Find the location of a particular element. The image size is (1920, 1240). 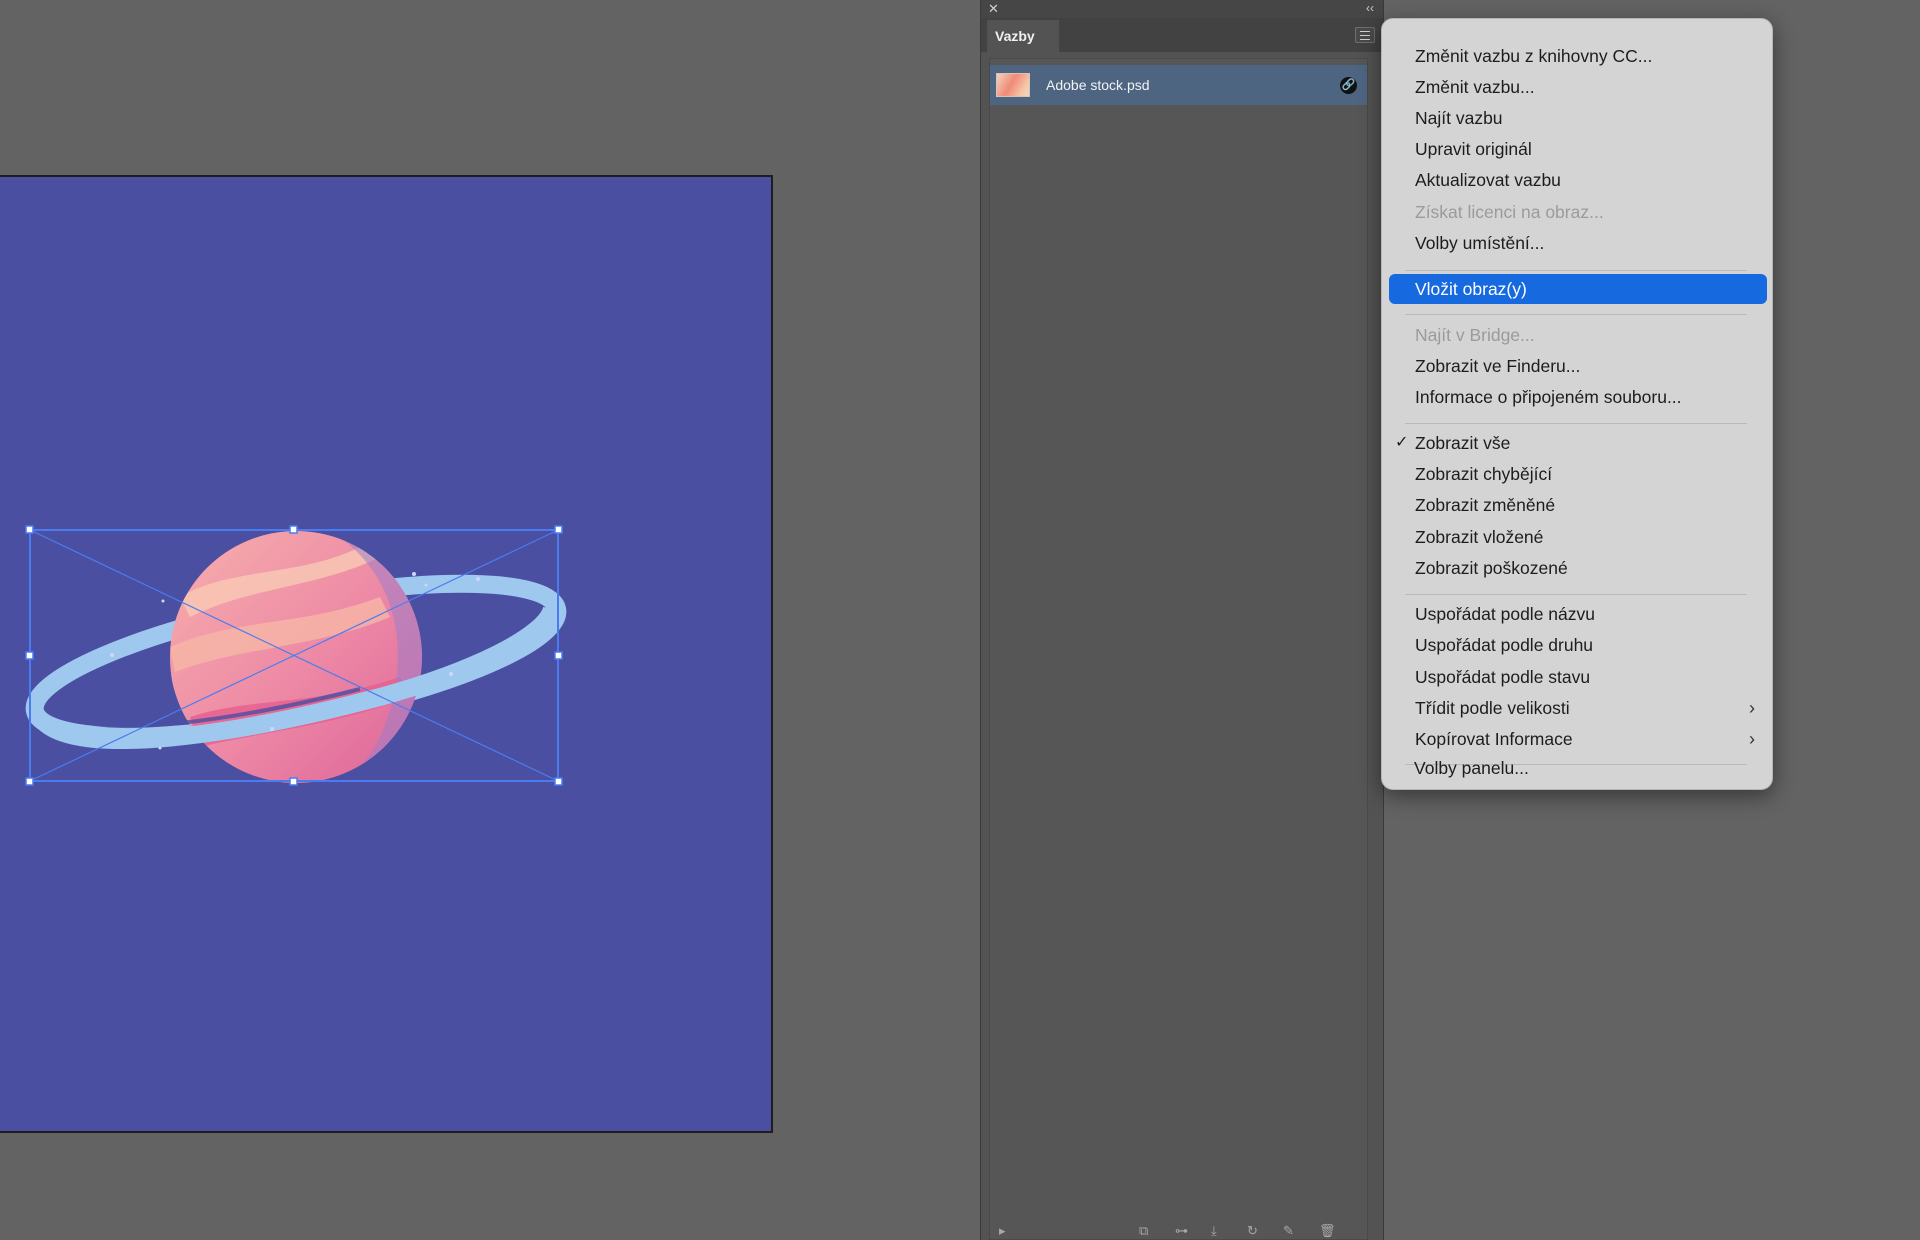

menu-item-show-broken: Zobrazit poškozené is located at coordinates (1578, 568).